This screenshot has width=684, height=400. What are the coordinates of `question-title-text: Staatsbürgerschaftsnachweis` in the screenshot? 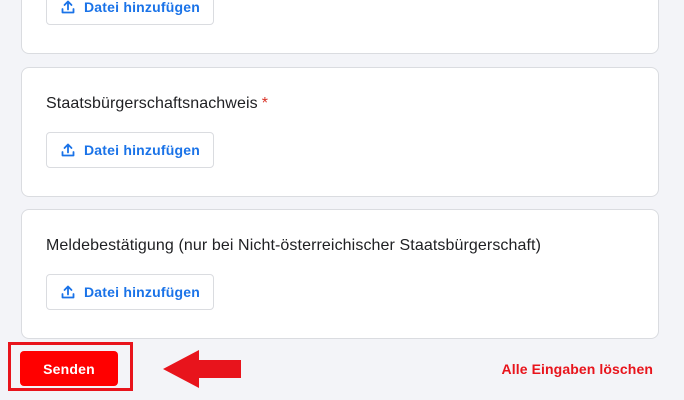 It's located at (152, 103).